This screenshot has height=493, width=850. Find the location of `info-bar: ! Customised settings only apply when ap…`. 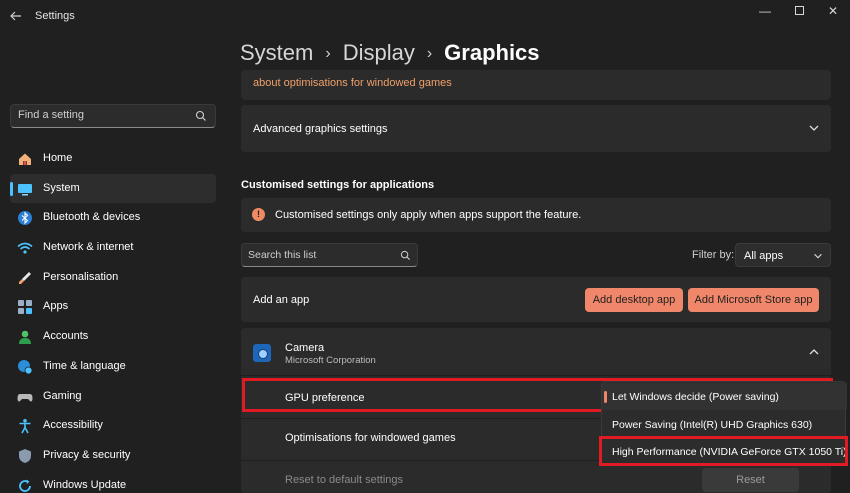

info-bar: ! Customised settings only apply when ap… is located at coordinates (536, 215).